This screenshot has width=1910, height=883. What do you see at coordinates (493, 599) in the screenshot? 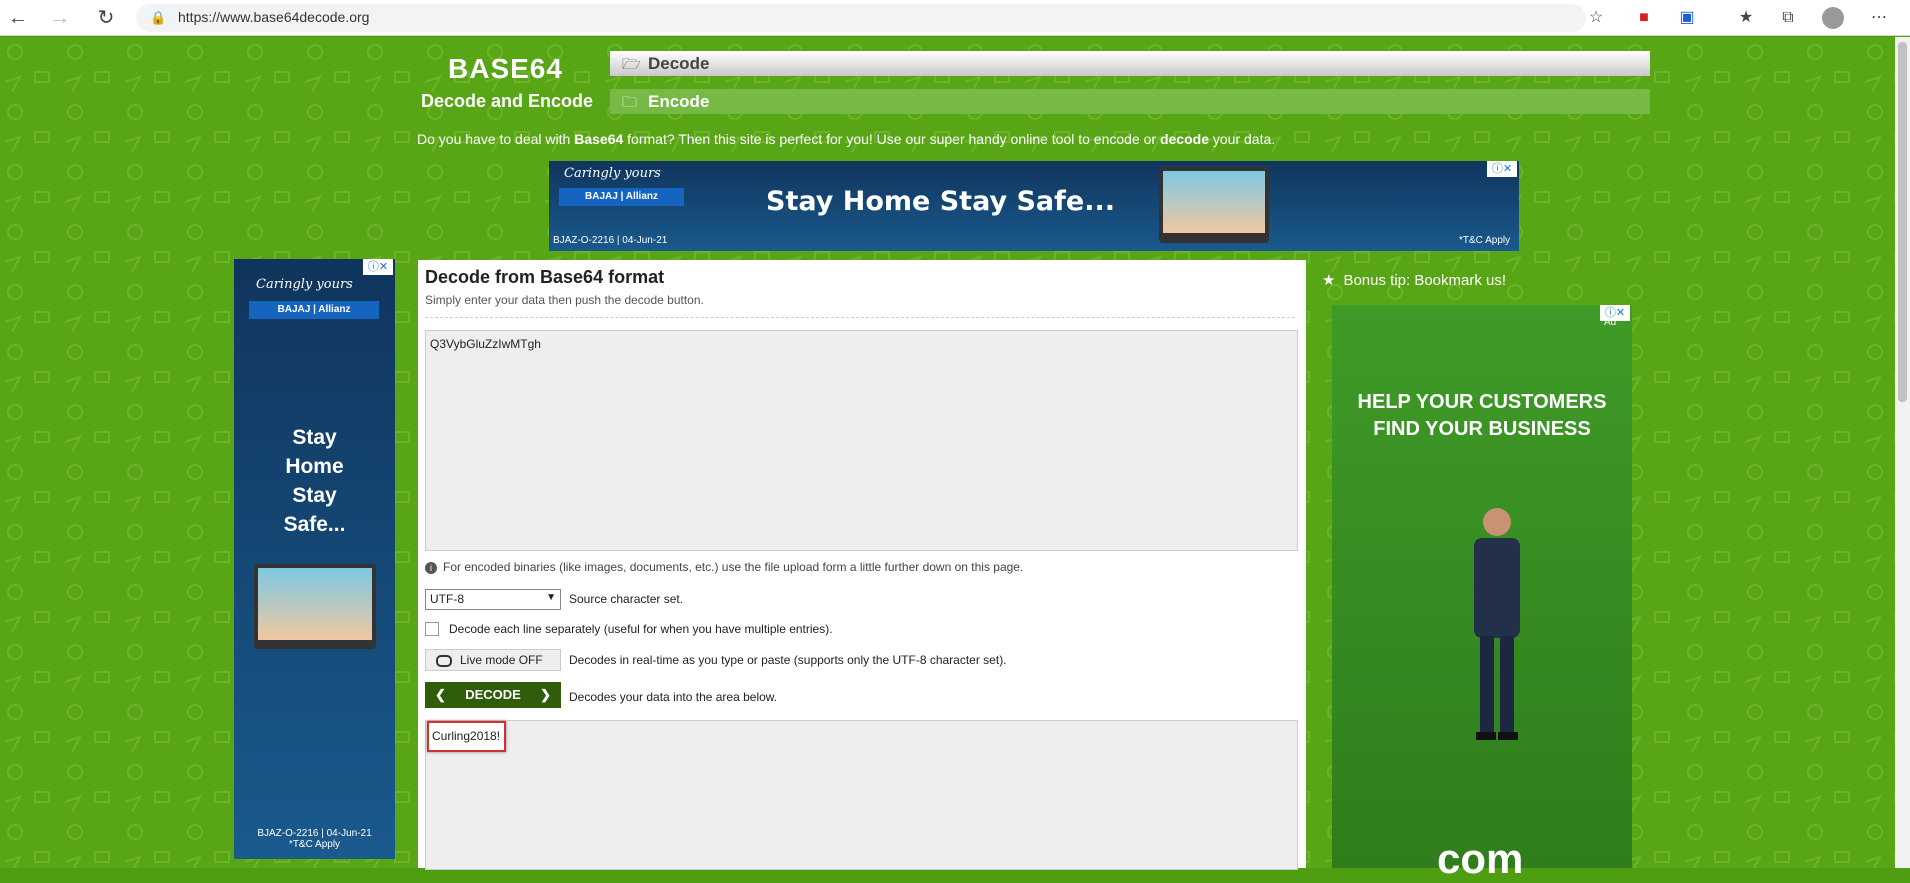
I see `charset-select: UTF-8 ▼` at bounding box center [493, 599].